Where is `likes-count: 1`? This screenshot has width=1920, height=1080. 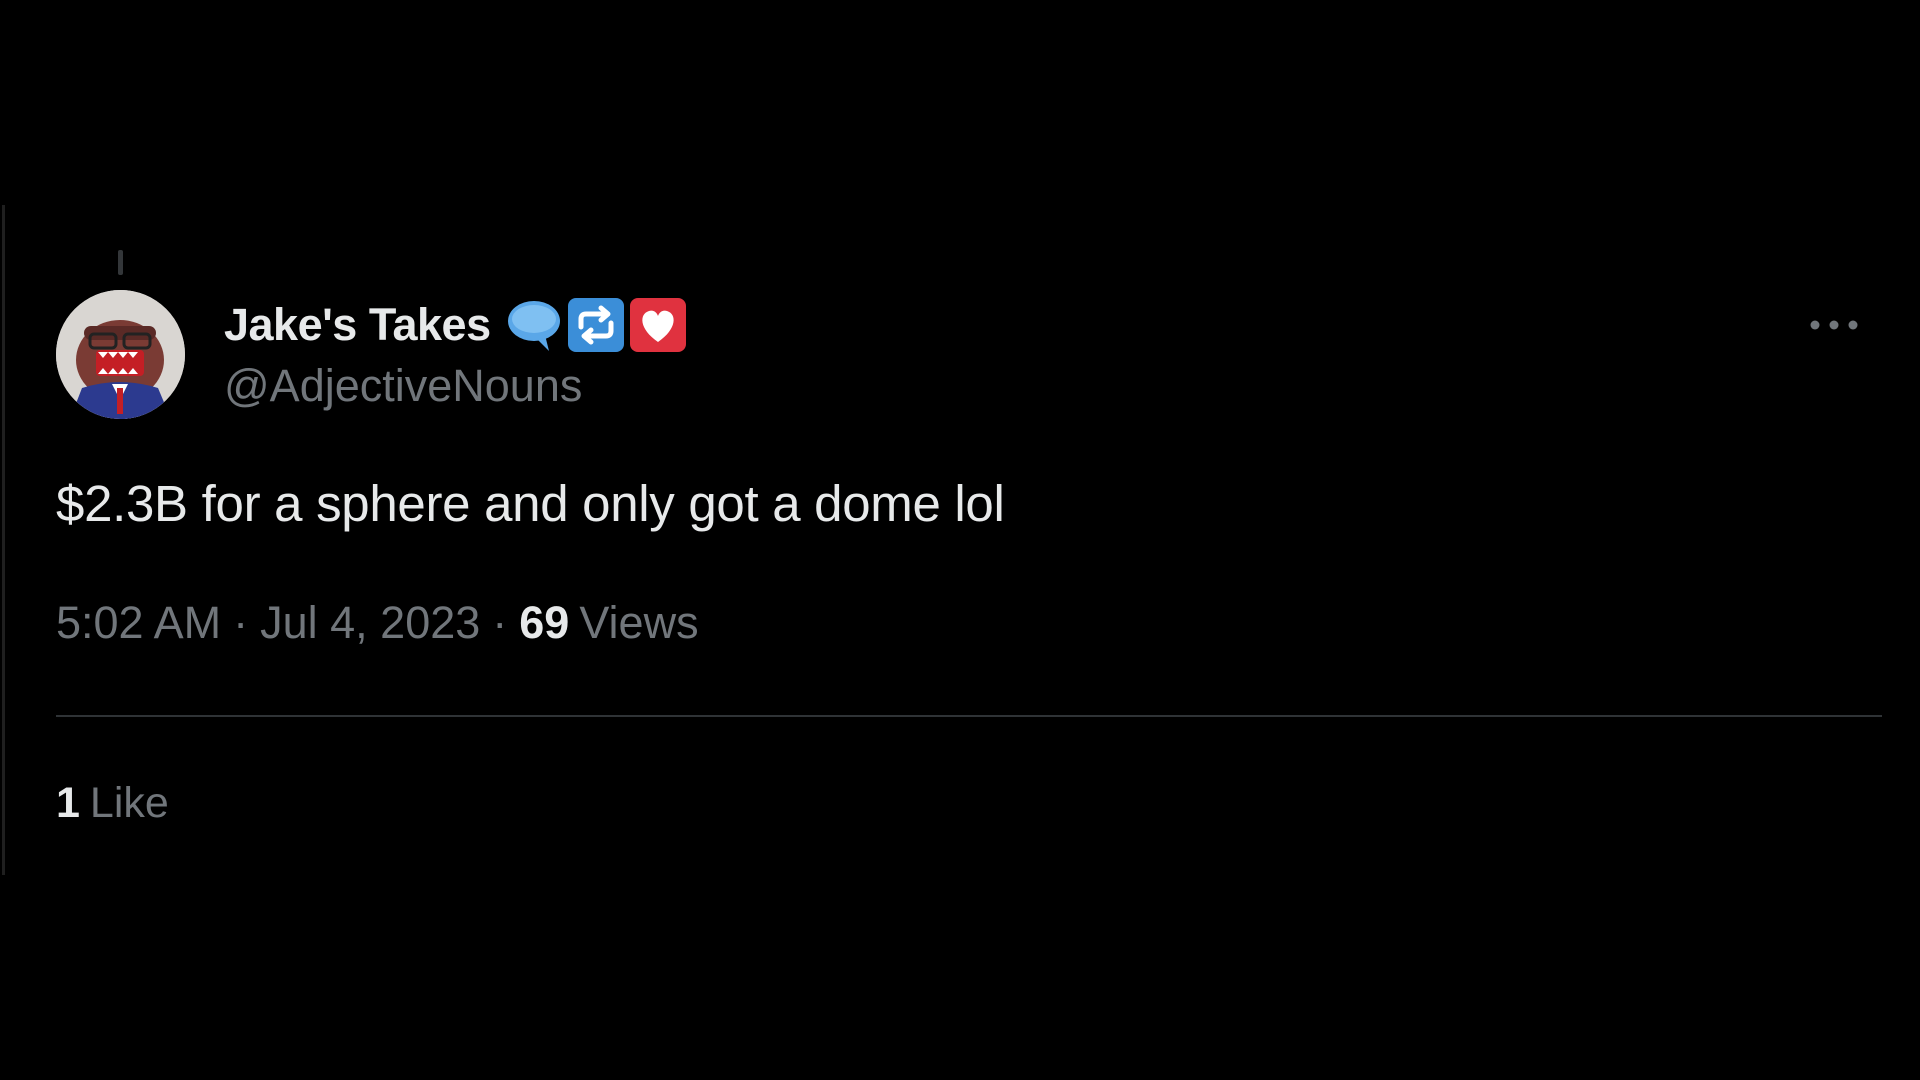 likes-count: 1 is located at coordinates (68, 803).